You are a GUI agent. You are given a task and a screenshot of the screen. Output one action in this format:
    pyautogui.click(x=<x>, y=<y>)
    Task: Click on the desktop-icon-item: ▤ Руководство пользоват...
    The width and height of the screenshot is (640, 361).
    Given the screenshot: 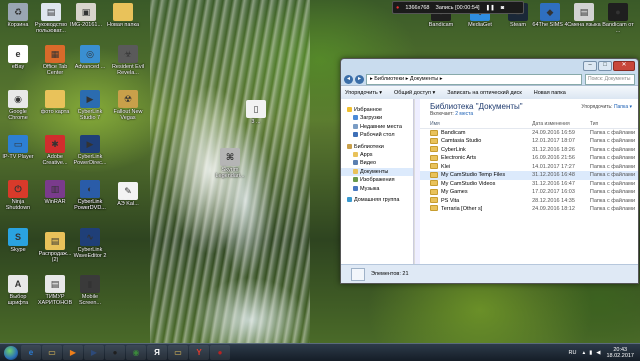 What is the action you would take?
    pyautogui.click(x=51, y=18)
    